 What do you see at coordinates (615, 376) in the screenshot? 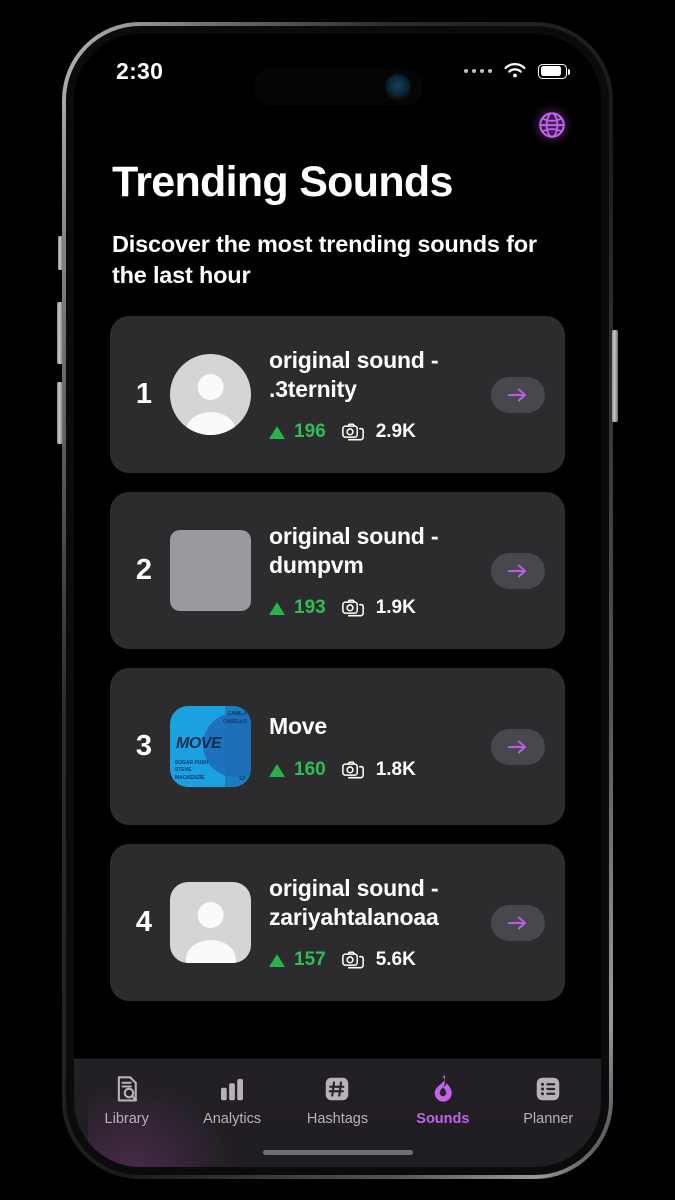
I see `power-button` at bounding box center [615, 376].